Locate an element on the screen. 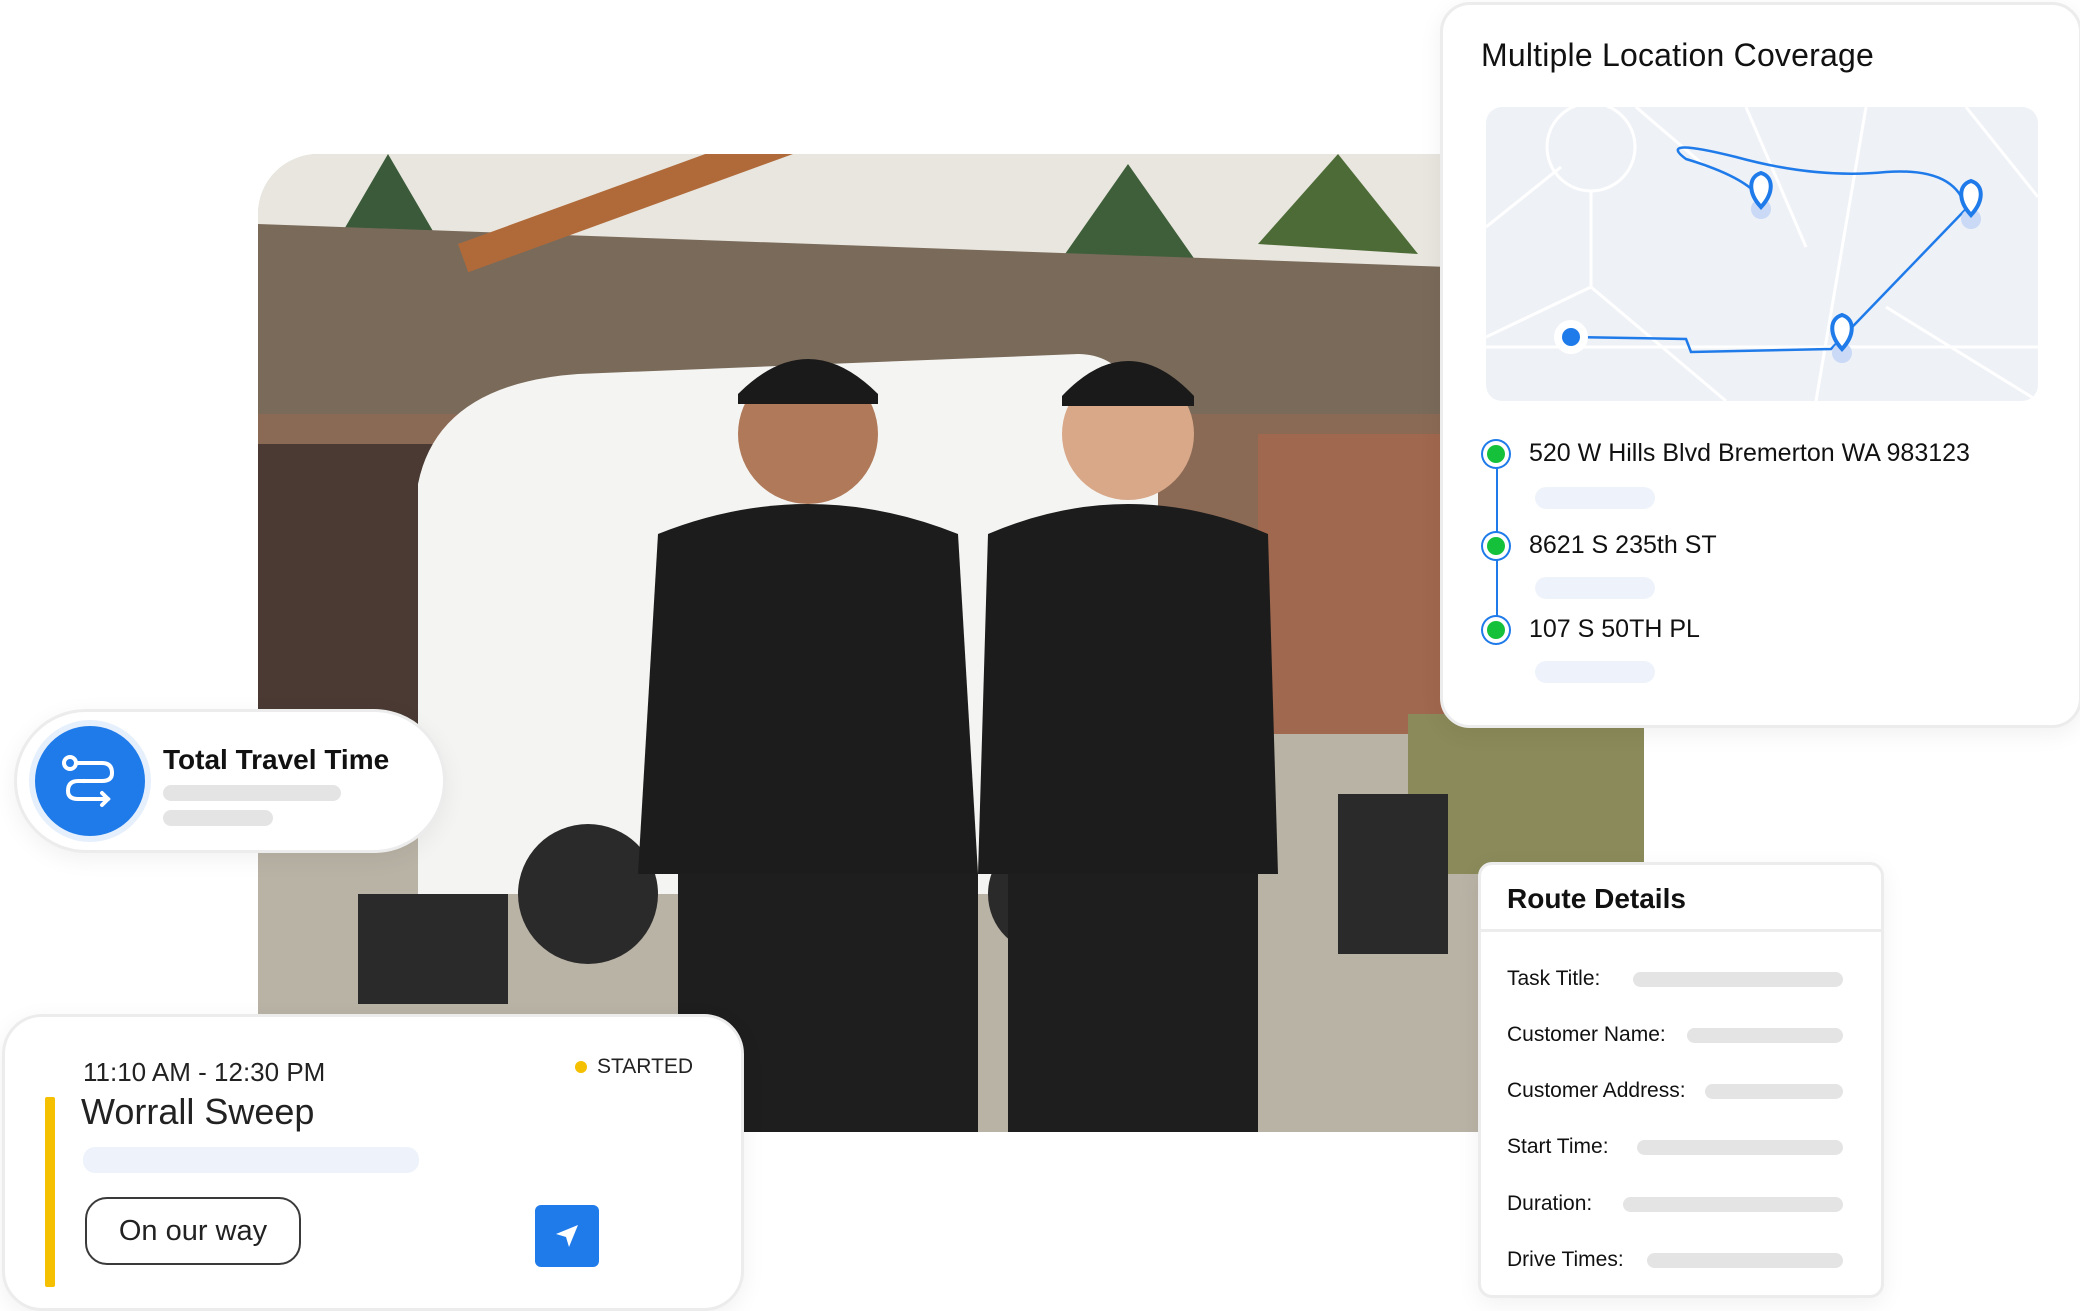  location-item: 8621 S 235th ST is located at coordinates (1602, 545).